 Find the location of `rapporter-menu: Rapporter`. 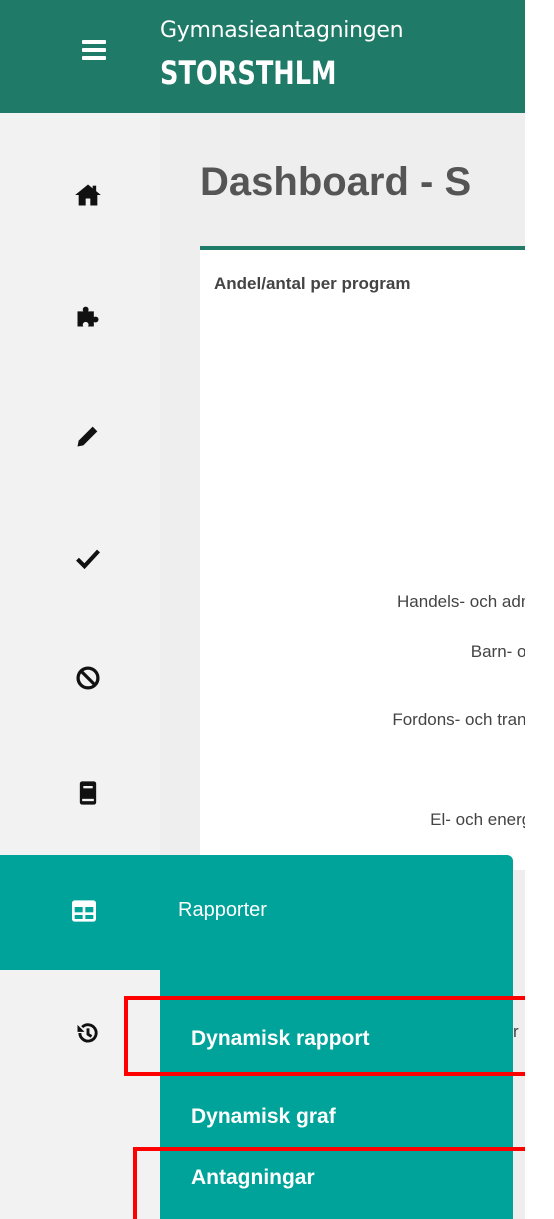

rapporter-menu: Rapporter is located at coordinates (256, 912).